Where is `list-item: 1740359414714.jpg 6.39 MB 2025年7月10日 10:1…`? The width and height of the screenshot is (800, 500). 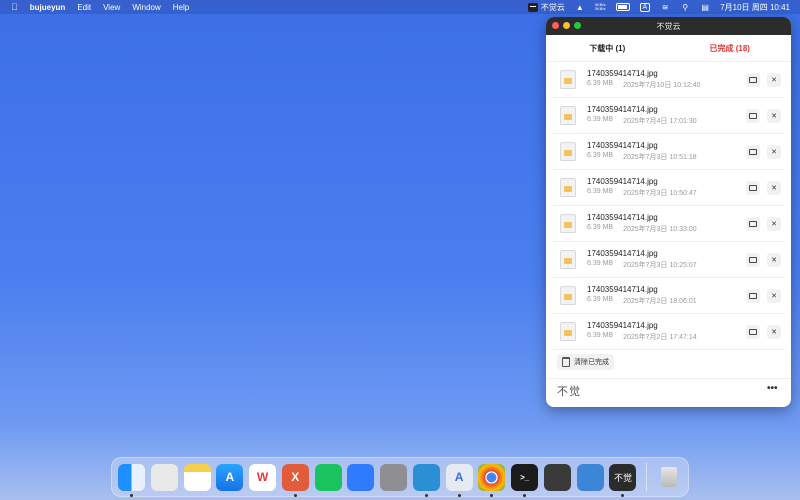
list-item: 1740359414714.jpg 6.39 MB 2025年7月10日 10:1… is located at coordinates (668, 80).